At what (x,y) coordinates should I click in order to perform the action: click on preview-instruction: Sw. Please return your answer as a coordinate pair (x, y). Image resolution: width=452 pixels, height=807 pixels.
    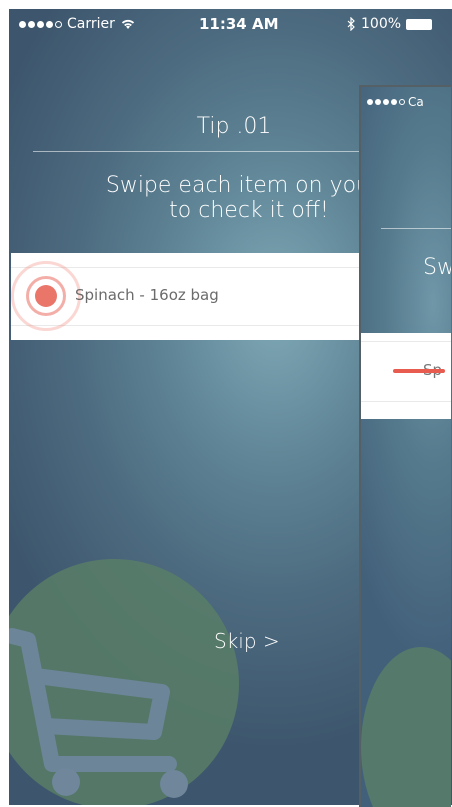
    Looking at the image, I should click on (437, 267).